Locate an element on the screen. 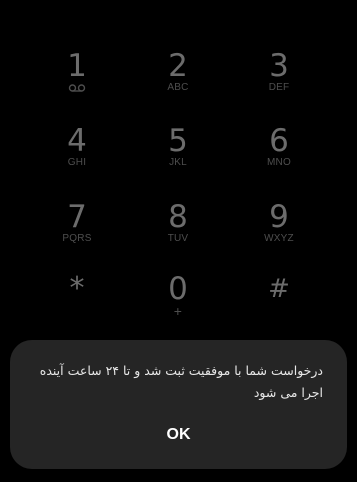 The width and height of the screenshot is (357, 482). key-letters: PQRS is located at coordinates (77, 238).